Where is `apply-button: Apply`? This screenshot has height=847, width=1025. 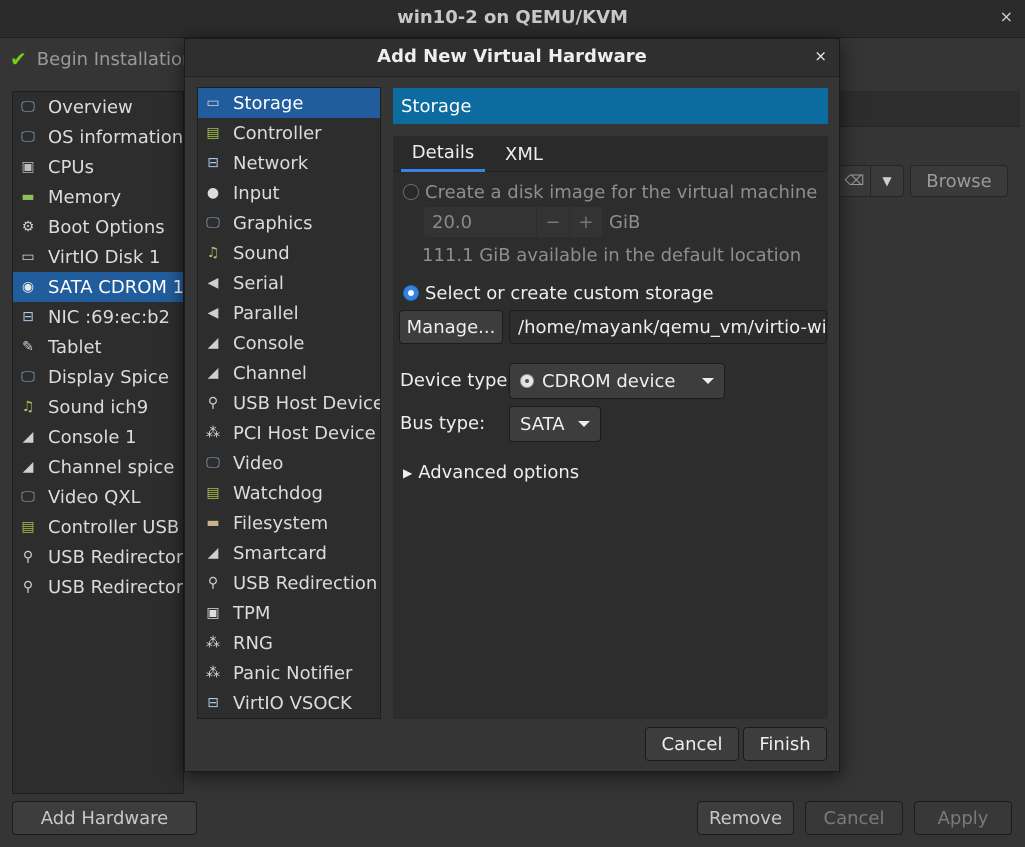 apply-button: Apply is located at coordinates (963, 818).